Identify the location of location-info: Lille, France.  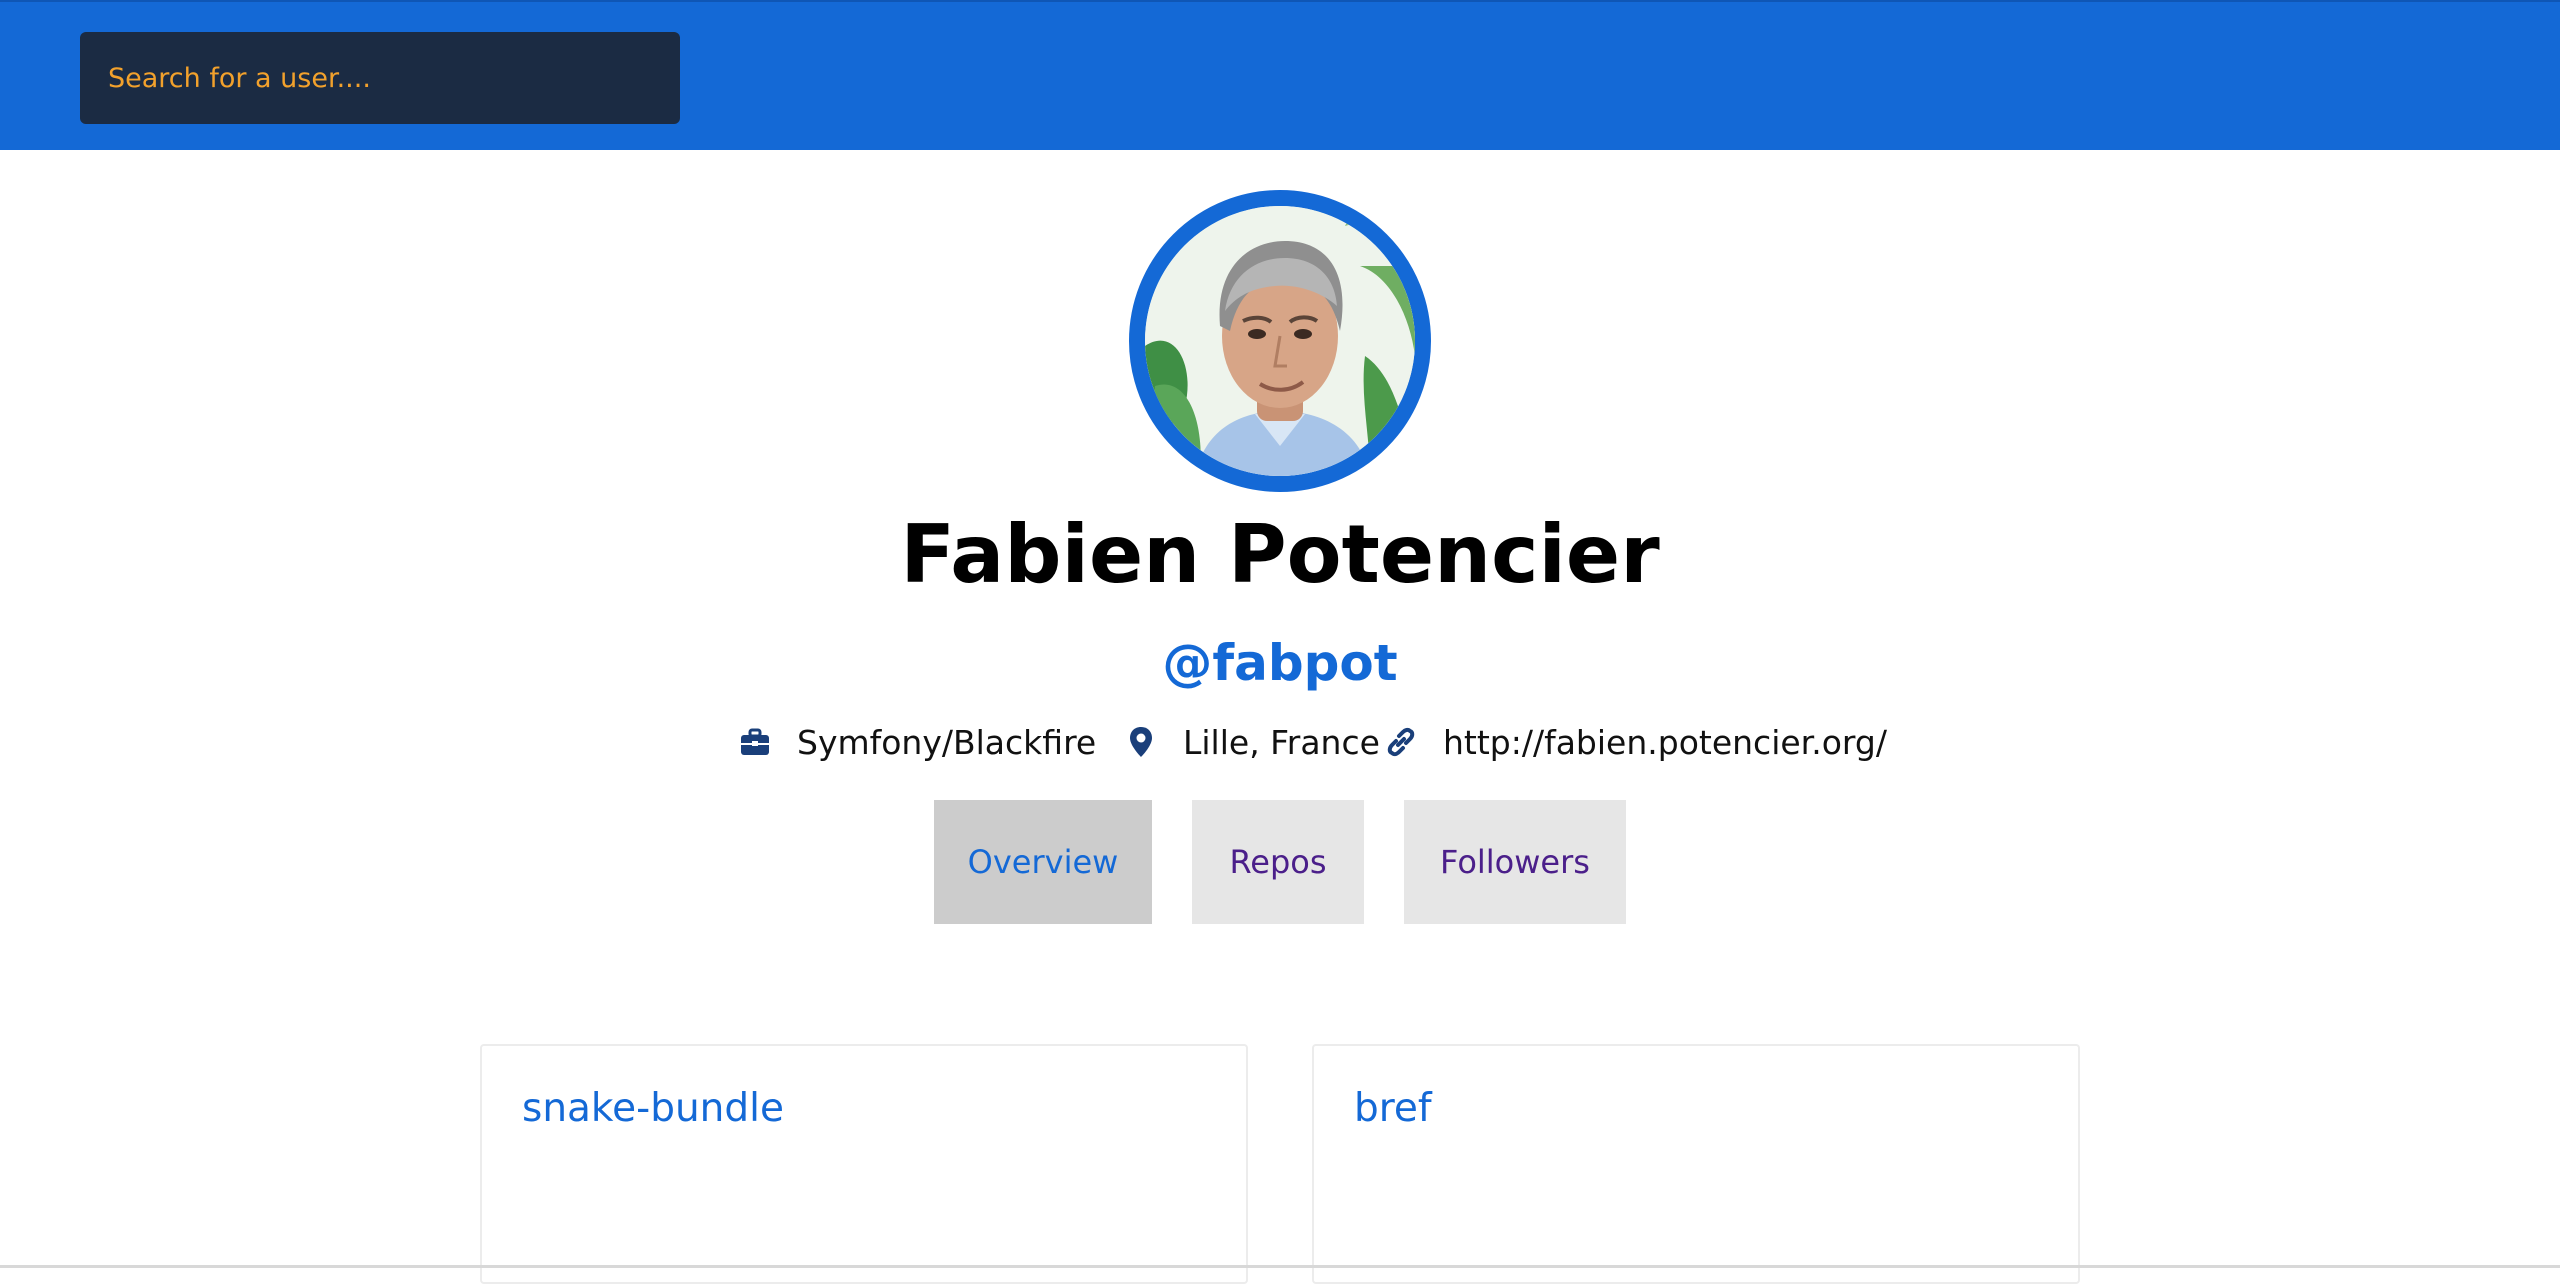
(1252, 742).